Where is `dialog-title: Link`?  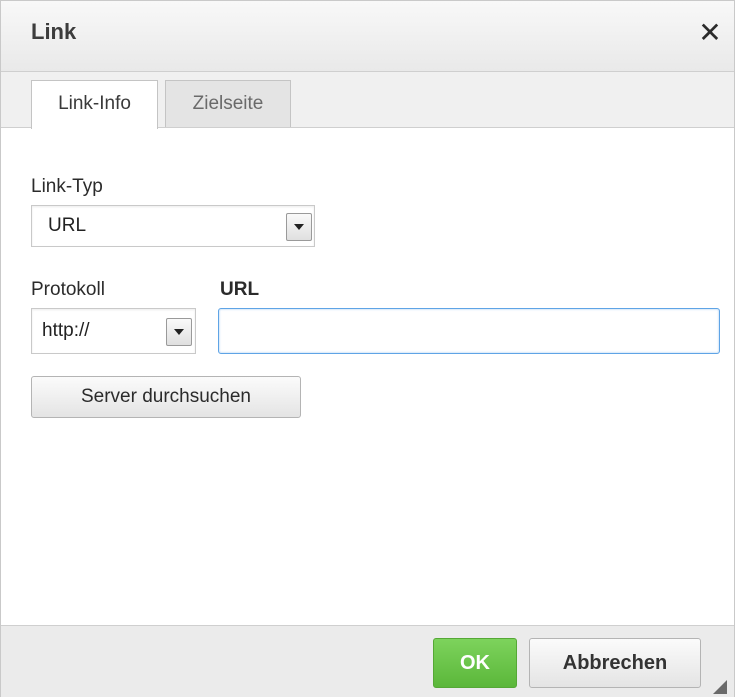
dialog-title: Link is located at coordinates (54, 31).